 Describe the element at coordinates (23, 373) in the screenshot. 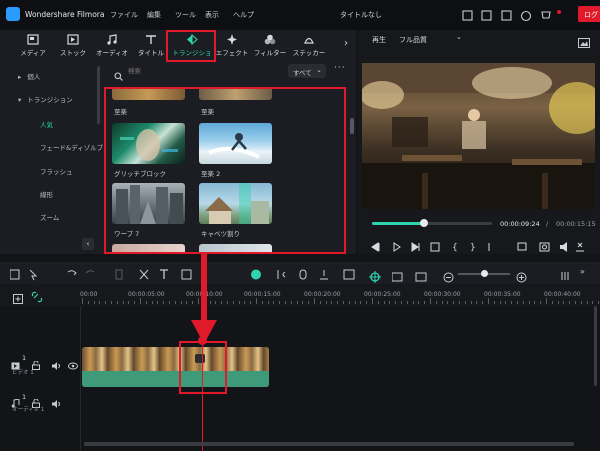

I see `video-track-label: ビデオ 1` at that location.